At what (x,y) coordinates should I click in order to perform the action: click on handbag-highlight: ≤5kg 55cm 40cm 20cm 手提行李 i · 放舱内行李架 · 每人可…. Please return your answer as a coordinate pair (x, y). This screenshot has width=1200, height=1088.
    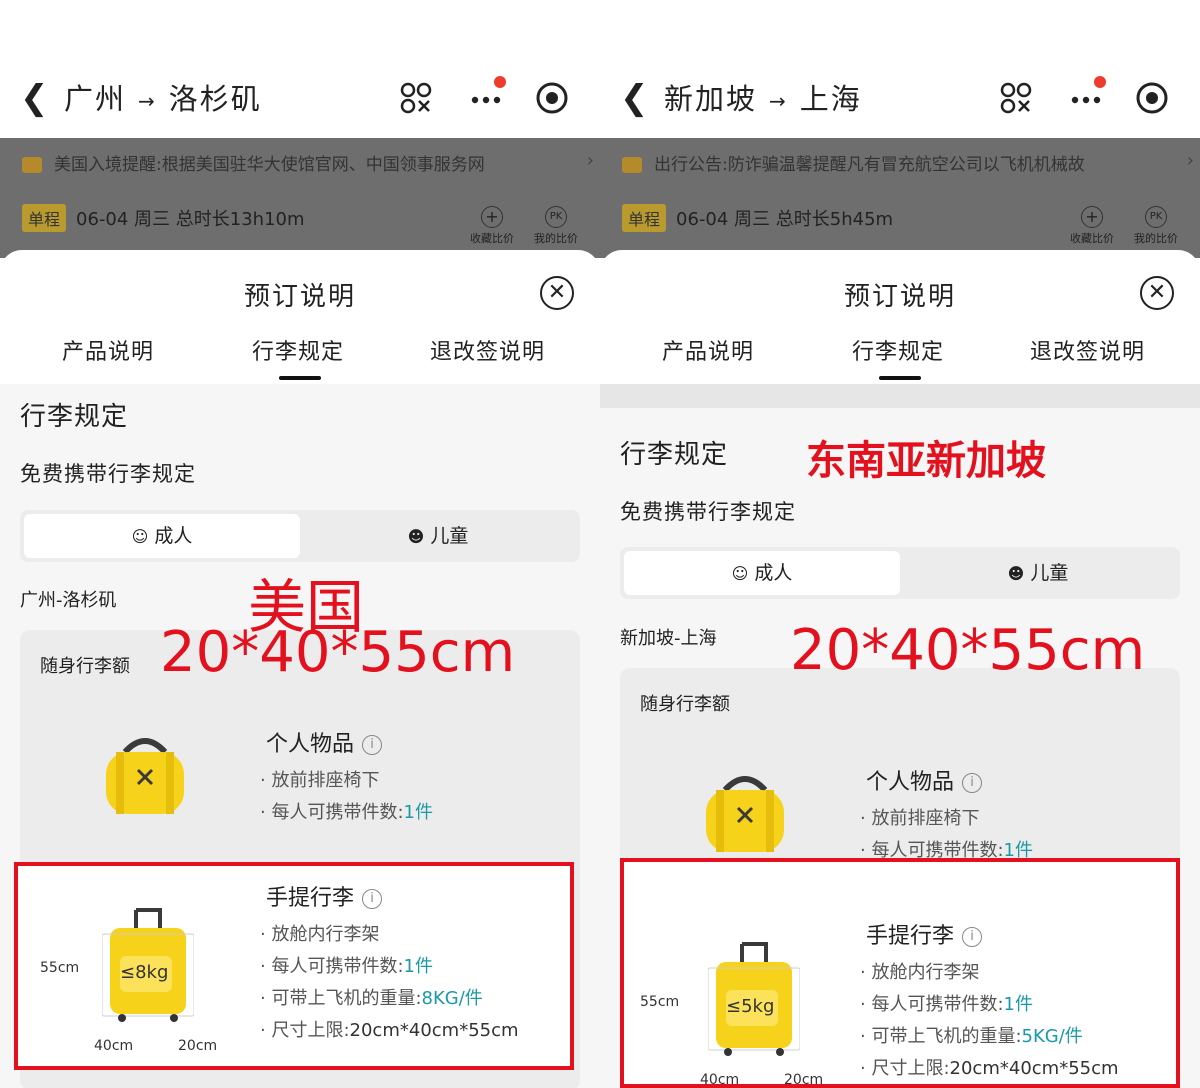
    Looking at the image, I should click on (900, 973).